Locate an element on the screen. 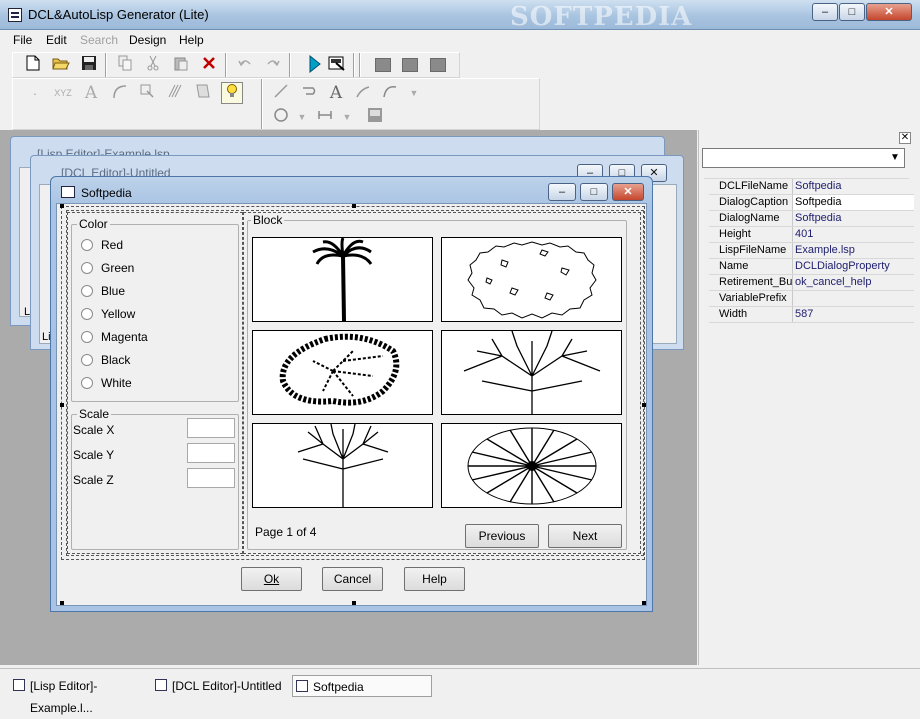  task-softpedia: Softpedia is located at coordinates (362, 686).